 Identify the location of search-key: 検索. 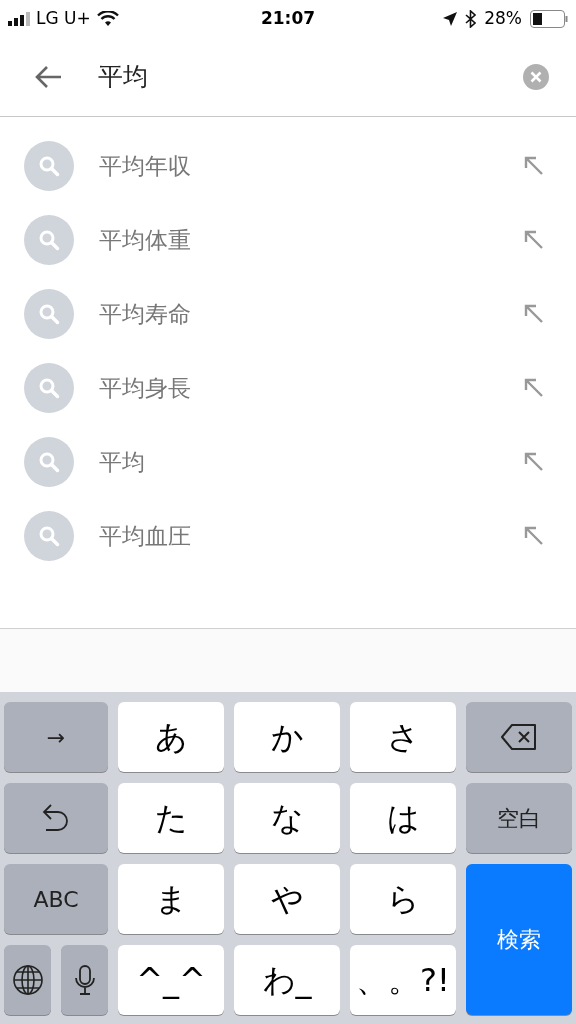
(519, 939).